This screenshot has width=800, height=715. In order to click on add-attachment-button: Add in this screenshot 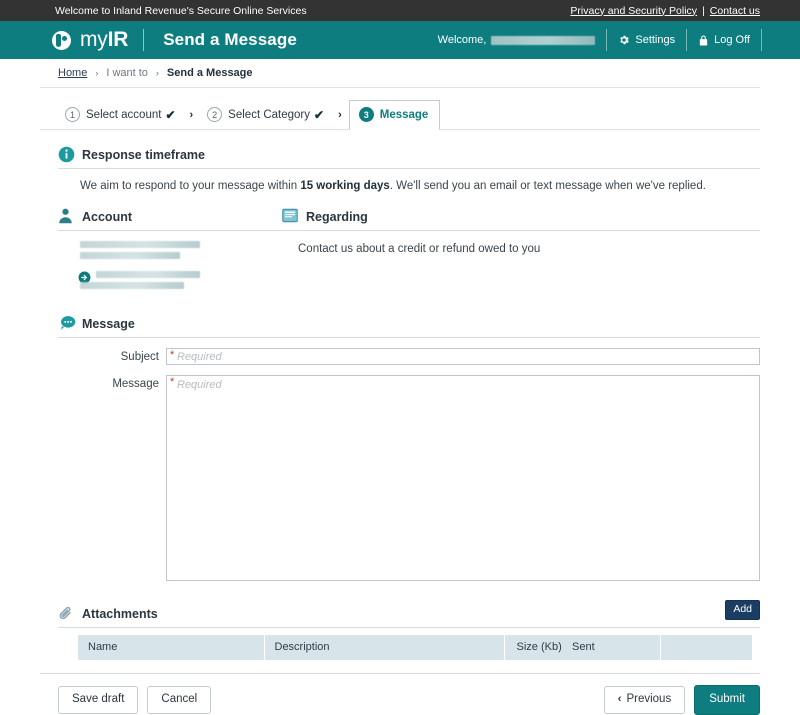, I will do `click(742, 610)`.